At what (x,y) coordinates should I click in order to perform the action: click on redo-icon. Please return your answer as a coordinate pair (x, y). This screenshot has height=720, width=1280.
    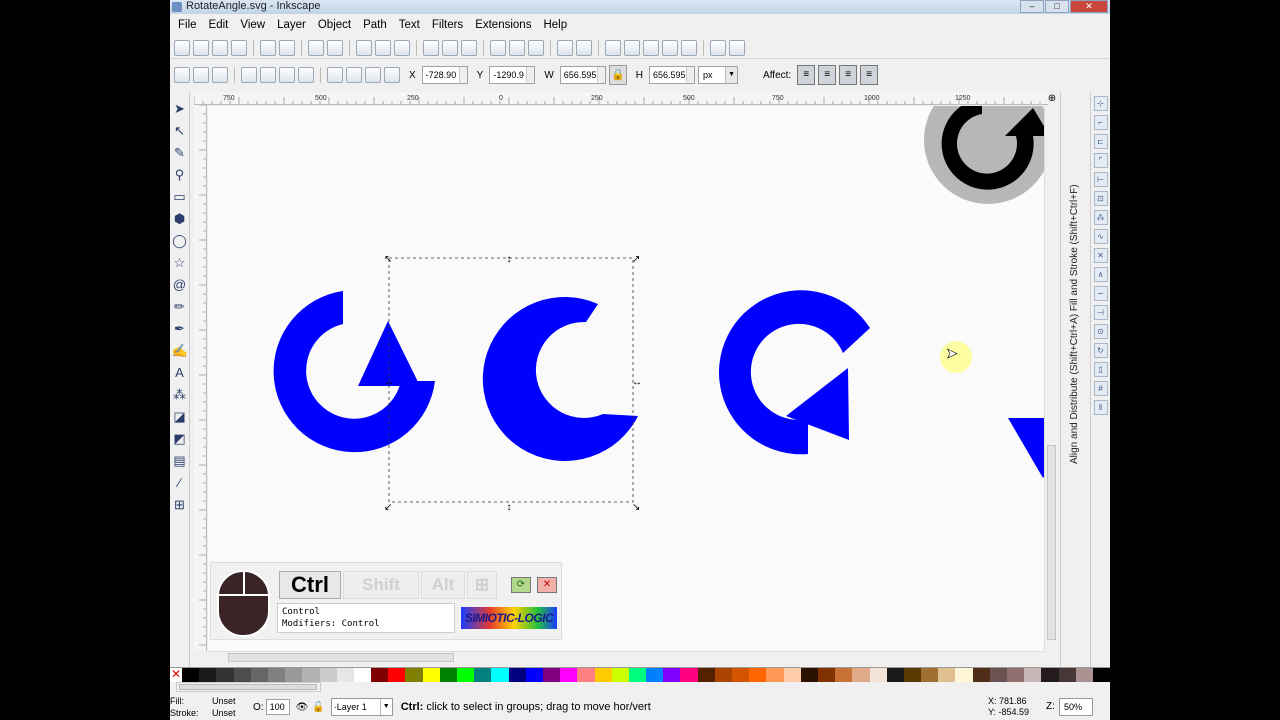
    Looking at the image, I should click on (335, 47).